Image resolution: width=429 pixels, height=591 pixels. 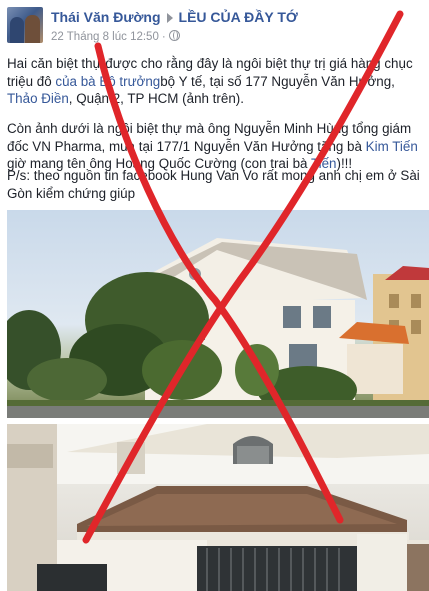 I want to click on author-name-link: Thái Văn Đường, so click(x=106, y=17).